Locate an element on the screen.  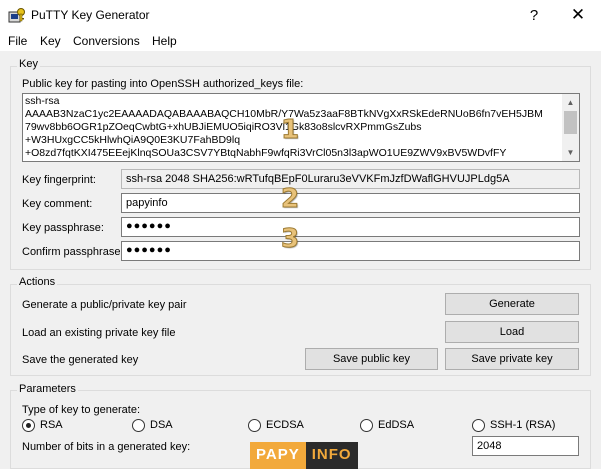
papyinfo-watermark: PAPY INFO is located at coordinates (304, 455).